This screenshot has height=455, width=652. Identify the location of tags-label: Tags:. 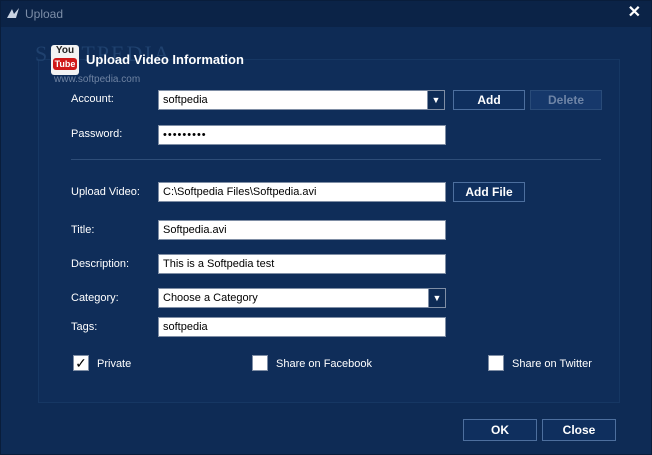
(84, 327).